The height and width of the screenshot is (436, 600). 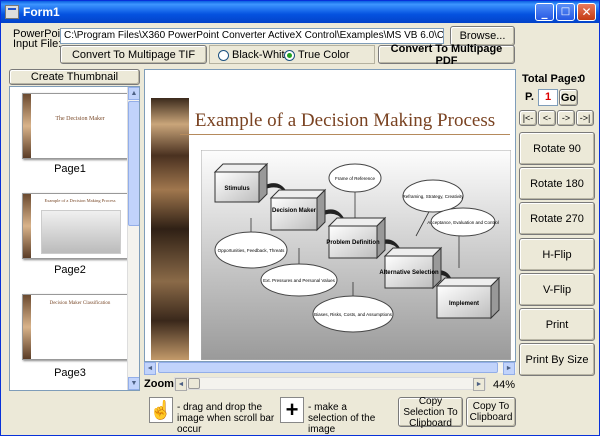 I want to click on viewer-horizontal-scrollbar: ◄ ►, so click(x=330, y=368).